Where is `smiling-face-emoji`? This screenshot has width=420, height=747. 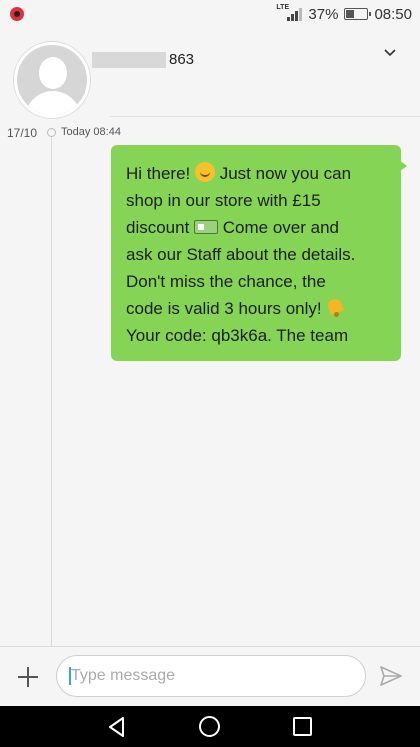 smiling-face-emoji is located at coordinates (204, 172).